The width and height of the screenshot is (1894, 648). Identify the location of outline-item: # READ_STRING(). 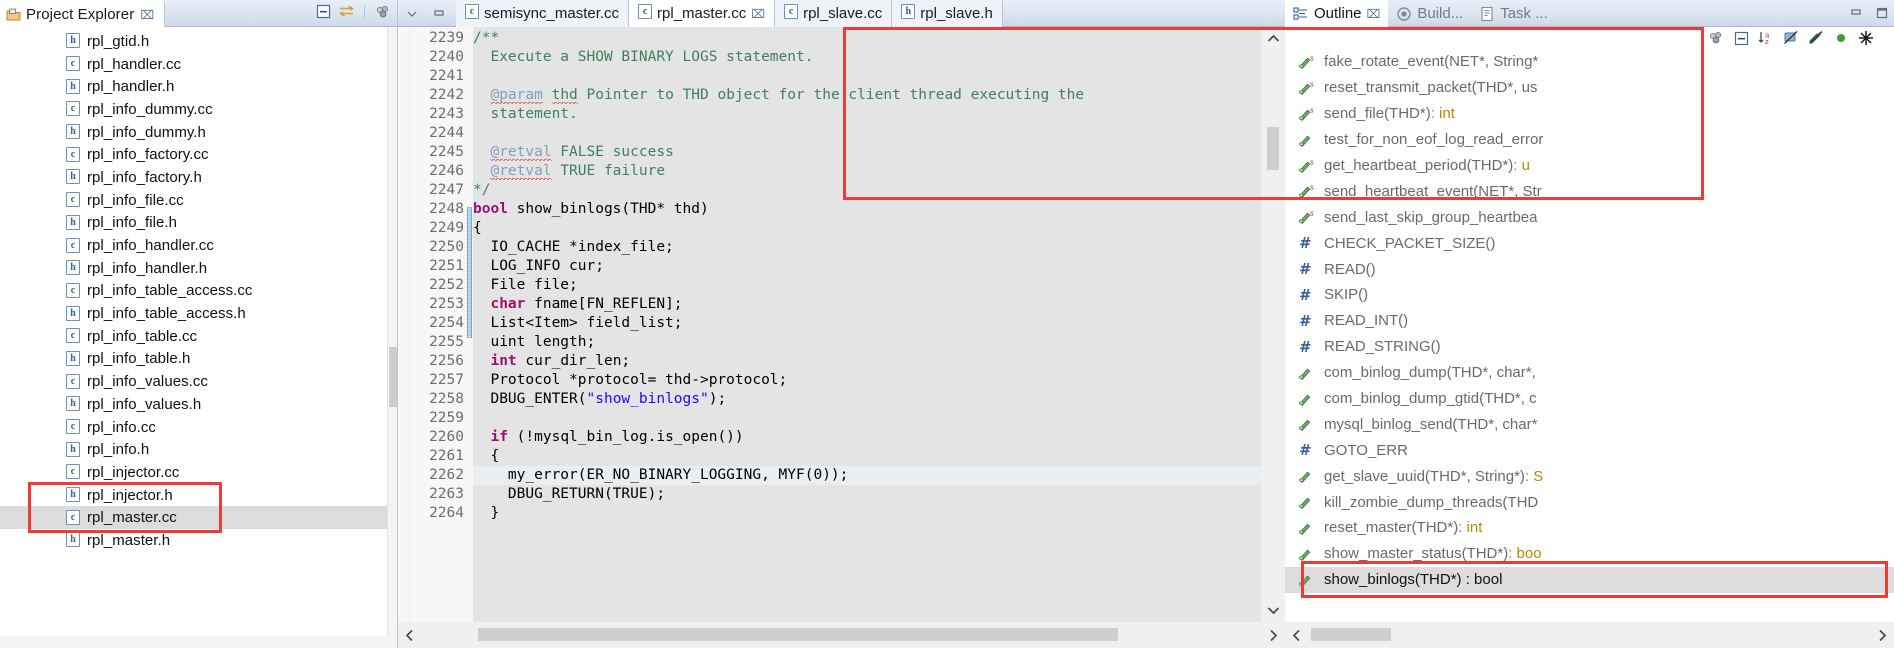
(1589, 347).